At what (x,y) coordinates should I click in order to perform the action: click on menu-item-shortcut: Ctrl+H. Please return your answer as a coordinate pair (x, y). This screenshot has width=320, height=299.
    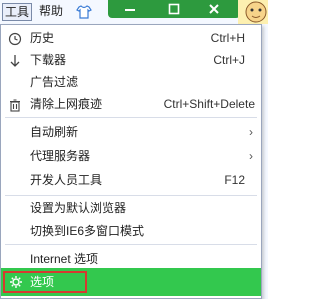
    Looking at the image, I should click on (227, 38).